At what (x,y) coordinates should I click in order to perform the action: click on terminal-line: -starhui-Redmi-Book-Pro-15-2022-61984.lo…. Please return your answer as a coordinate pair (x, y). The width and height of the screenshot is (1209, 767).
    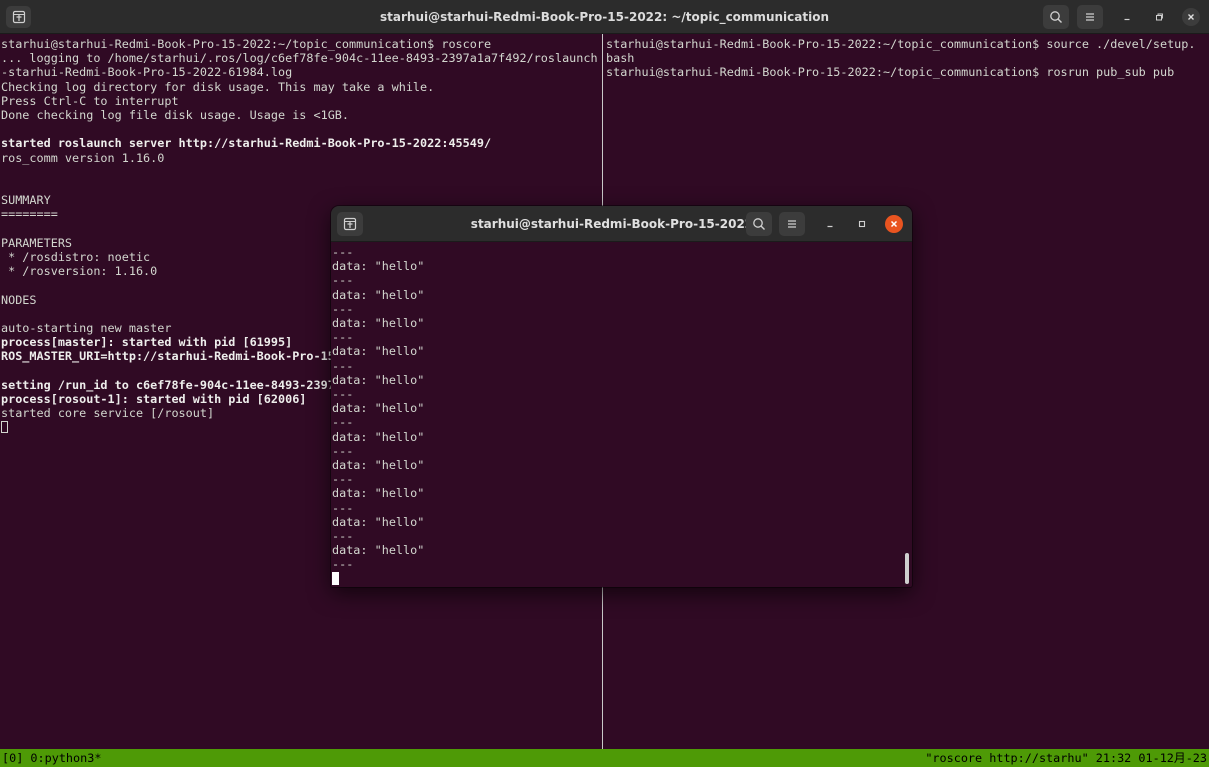
    Looking at the image, I should click on (147, 72).